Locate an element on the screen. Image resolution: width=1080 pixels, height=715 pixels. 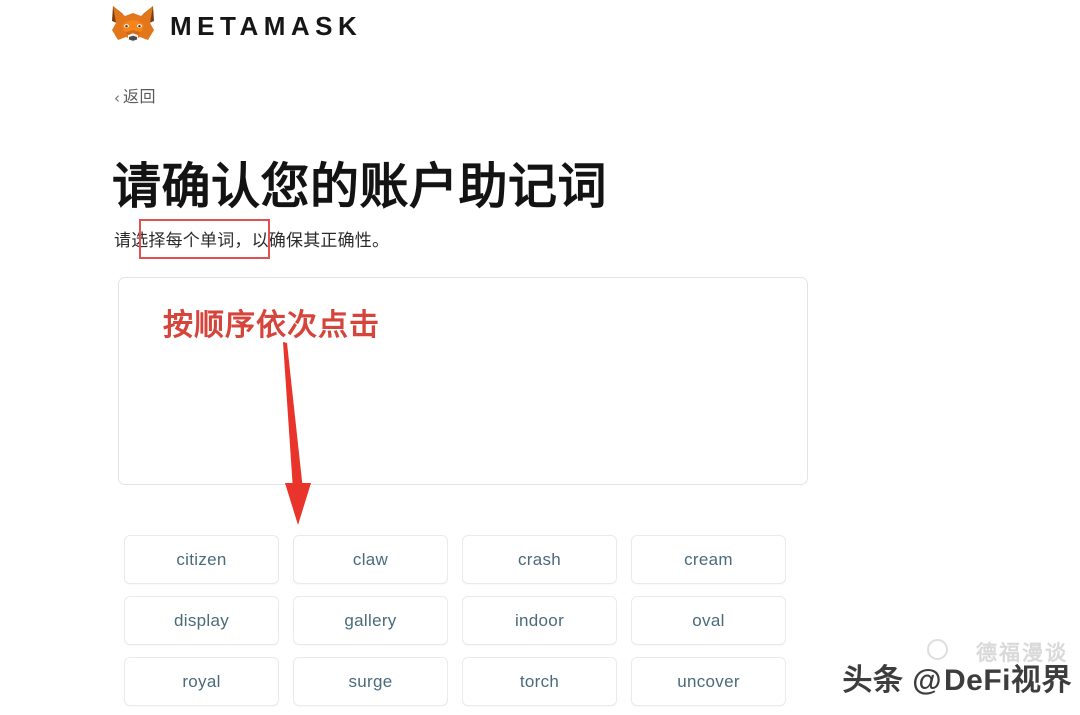
instruction-annotation-text: 按顺序依次点击 is located at coordinates (271, 325).